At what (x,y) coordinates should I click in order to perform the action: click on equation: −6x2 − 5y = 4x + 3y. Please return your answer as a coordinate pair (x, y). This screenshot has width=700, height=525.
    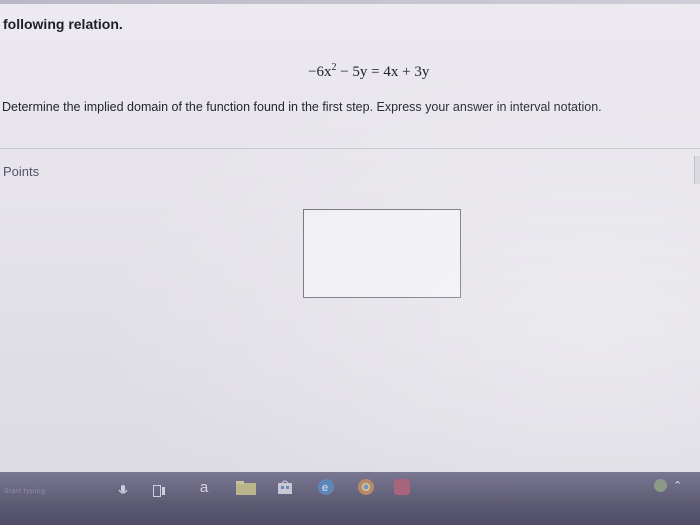
    Looking at the image, I should click on (368, 71).